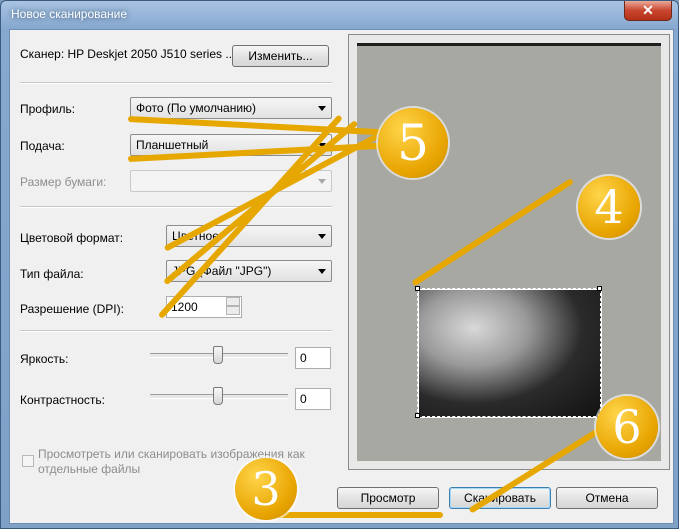  What do you see at coordinates (72, 238) in the screenshot?
I see `color-format-label: Цветовой формат:` at bounding box center [72, 238].